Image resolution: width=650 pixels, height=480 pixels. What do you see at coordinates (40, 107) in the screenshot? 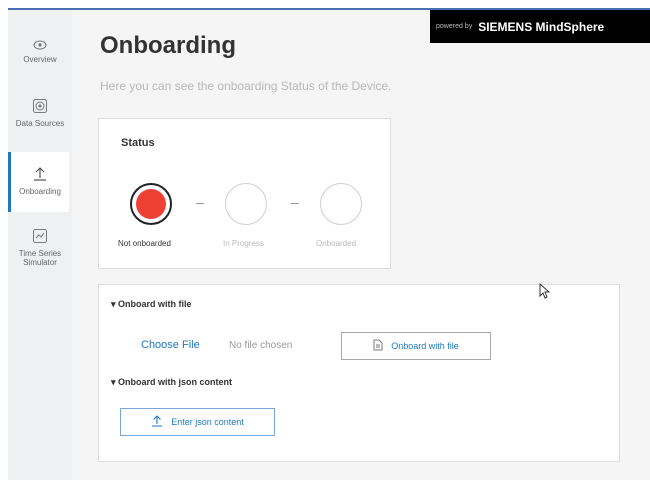
I see `database-icon` at bounding box center [40, 107].